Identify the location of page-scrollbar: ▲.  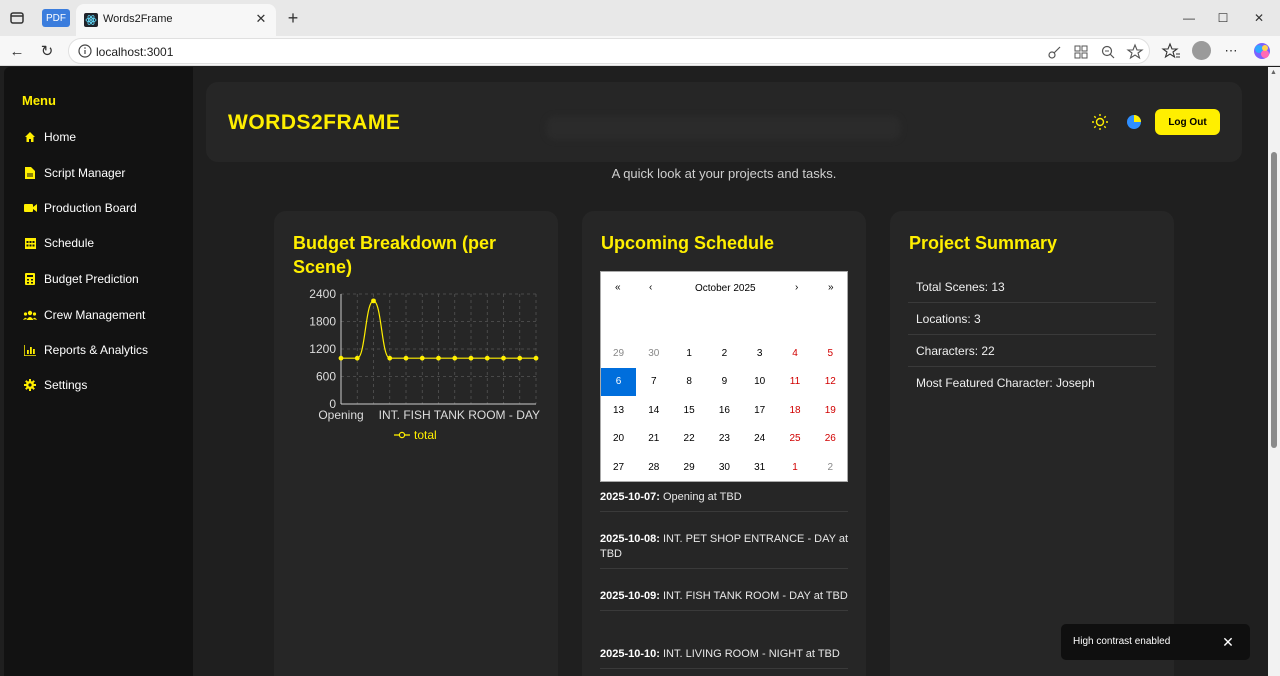
(1274, 371).